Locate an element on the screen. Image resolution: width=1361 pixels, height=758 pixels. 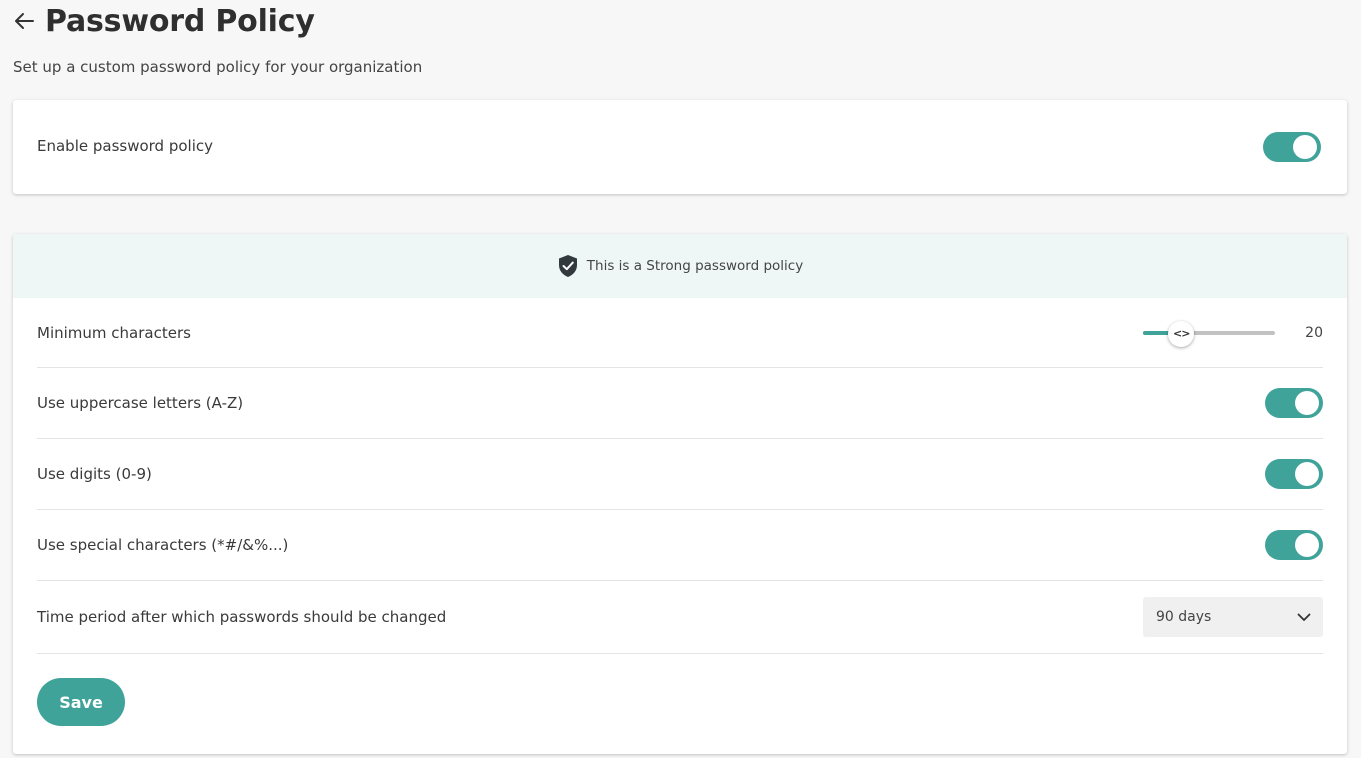
page-header: Password Policy is located at coordinates (163, 21).